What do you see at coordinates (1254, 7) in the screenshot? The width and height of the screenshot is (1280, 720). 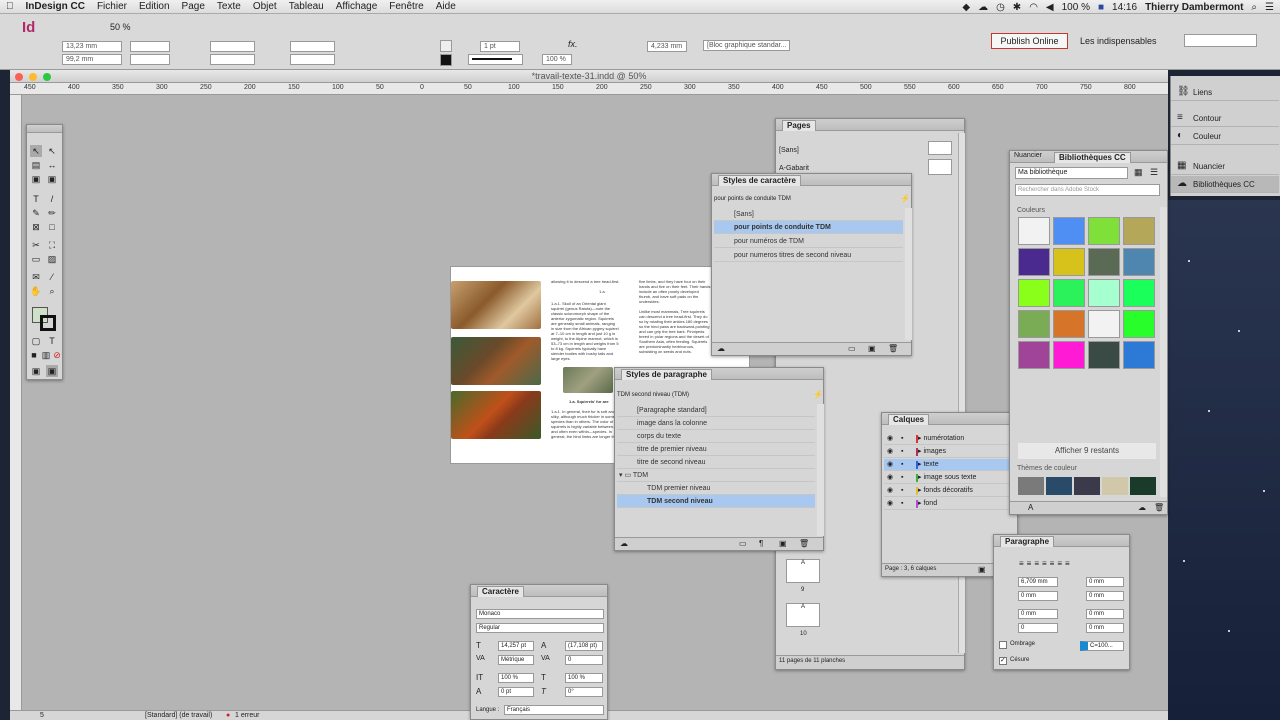 I see `spotlight-icon: ⌕` at bounding box center [1254, 7].